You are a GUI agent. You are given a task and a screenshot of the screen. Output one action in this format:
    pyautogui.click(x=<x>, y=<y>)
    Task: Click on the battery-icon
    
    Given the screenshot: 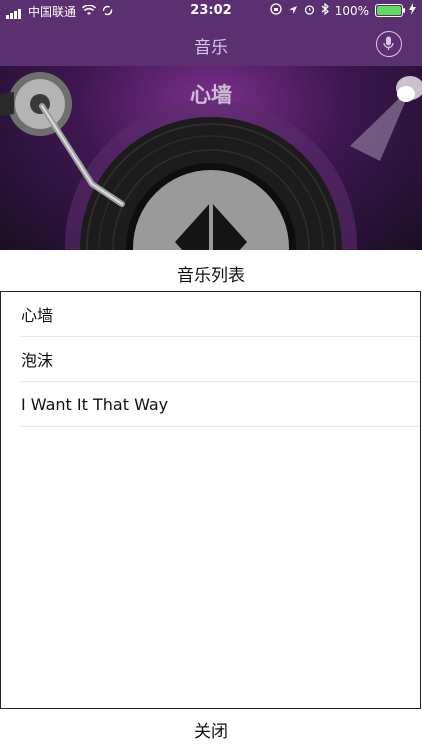 What is the action you would take?
    pyautogui.click(x=390, y=10)
    